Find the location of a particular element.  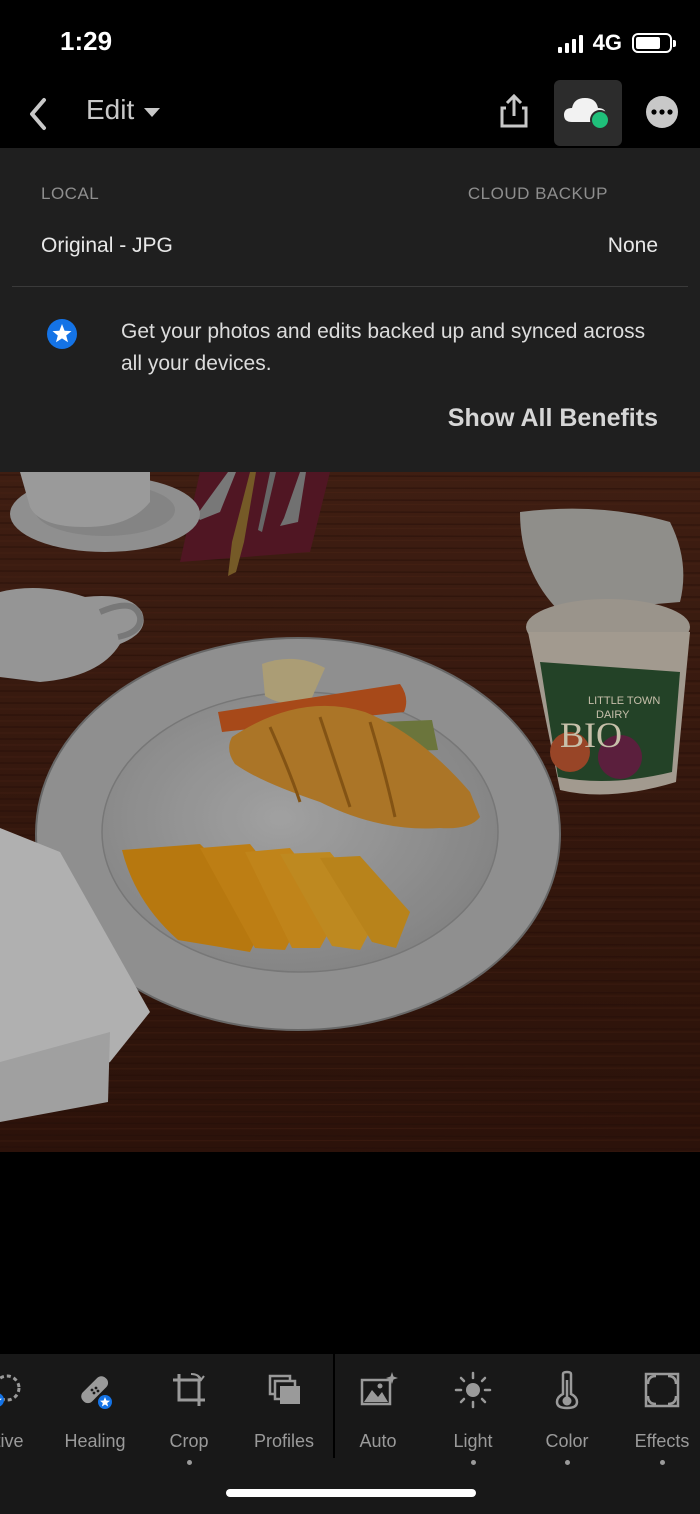

selective-icon is located at coordinates (10, 1390).